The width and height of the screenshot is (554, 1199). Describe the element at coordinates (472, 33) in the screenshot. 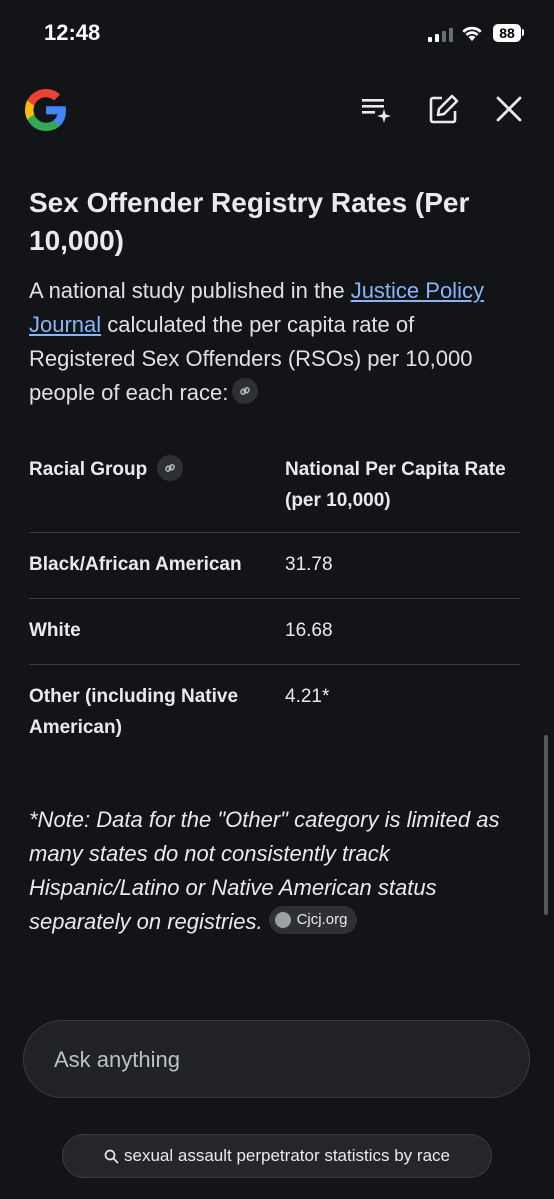

I see `wifi-icon` at that location.